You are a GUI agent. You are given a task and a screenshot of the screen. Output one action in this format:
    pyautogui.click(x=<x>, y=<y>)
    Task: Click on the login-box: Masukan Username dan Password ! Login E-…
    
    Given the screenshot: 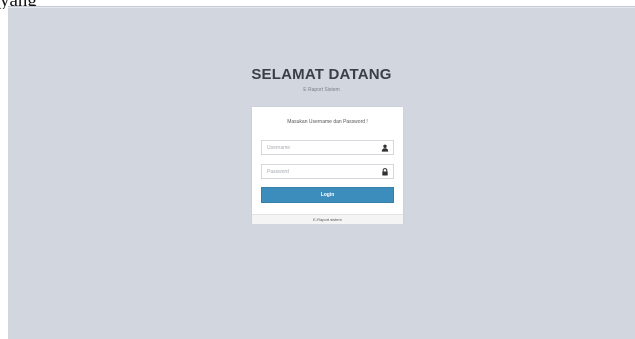 What is the action you would take?
    pyautogui.click(x=327, y=165)
    